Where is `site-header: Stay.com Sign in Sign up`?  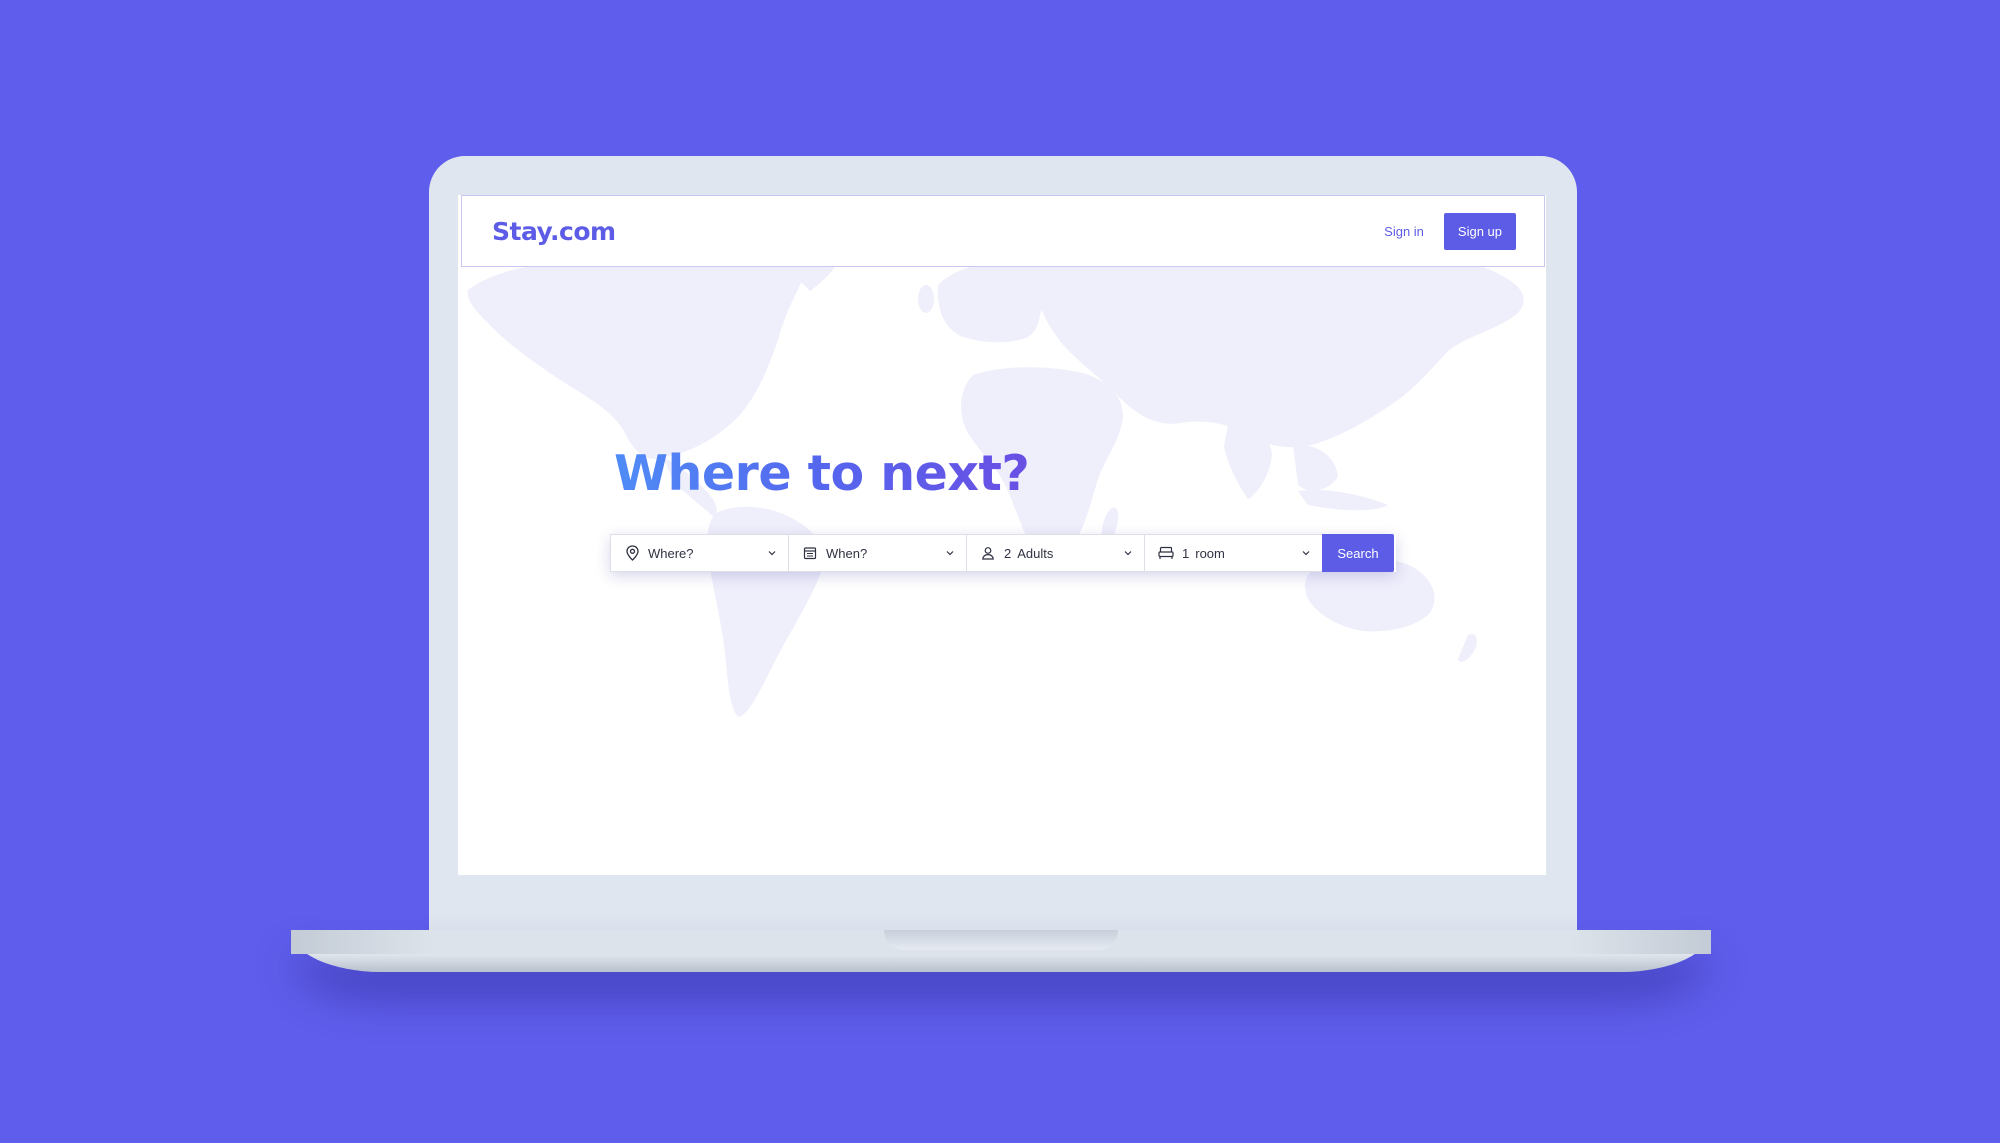
site-header: Stay.com Sign in Sign up is located at coordinates (1003, 231).